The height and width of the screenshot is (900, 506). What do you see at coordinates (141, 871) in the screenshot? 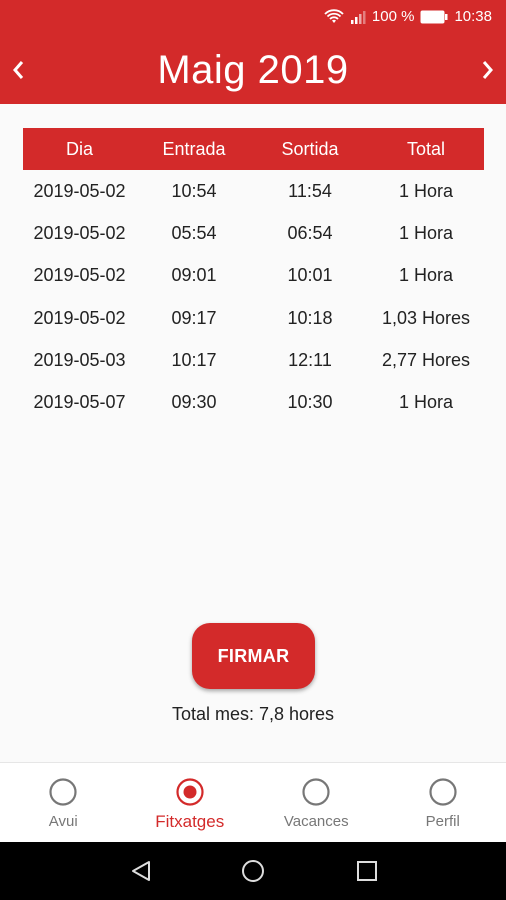
I see `back-icon` at bounding box center [141, 871].